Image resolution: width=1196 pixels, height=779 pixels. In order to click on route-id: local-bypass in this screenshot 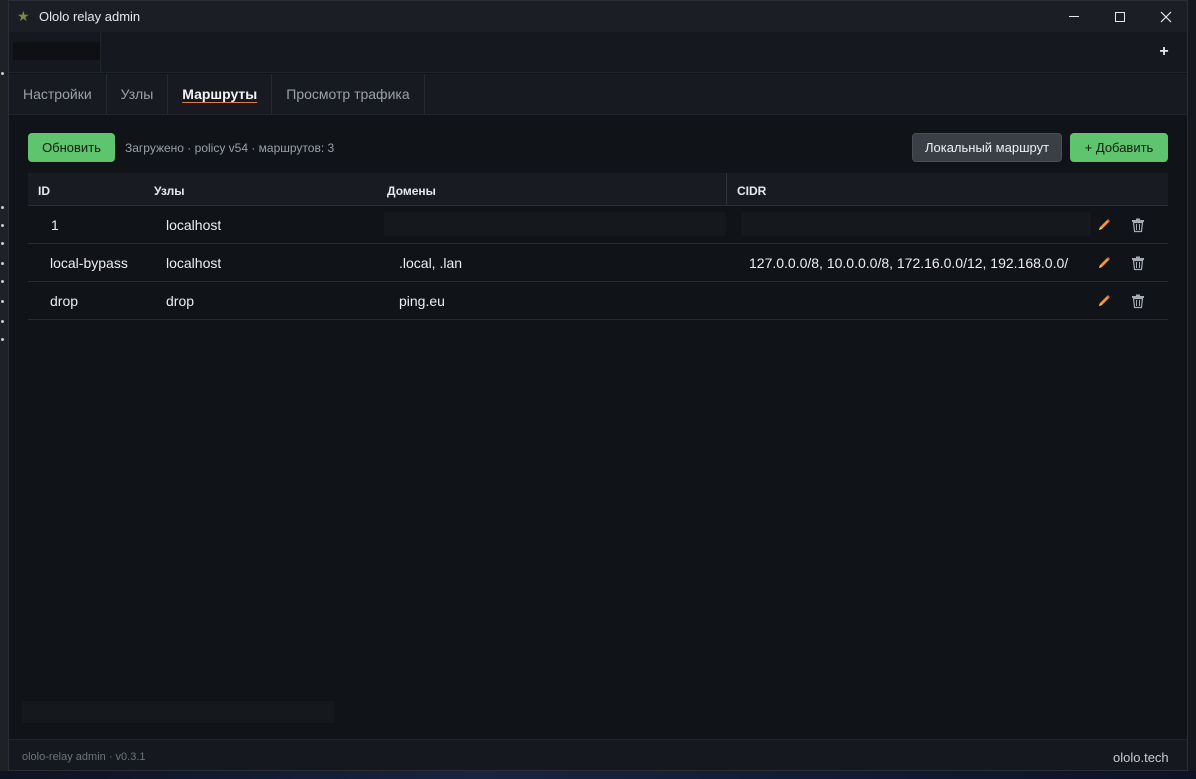, I will do `click(89, 263)`.